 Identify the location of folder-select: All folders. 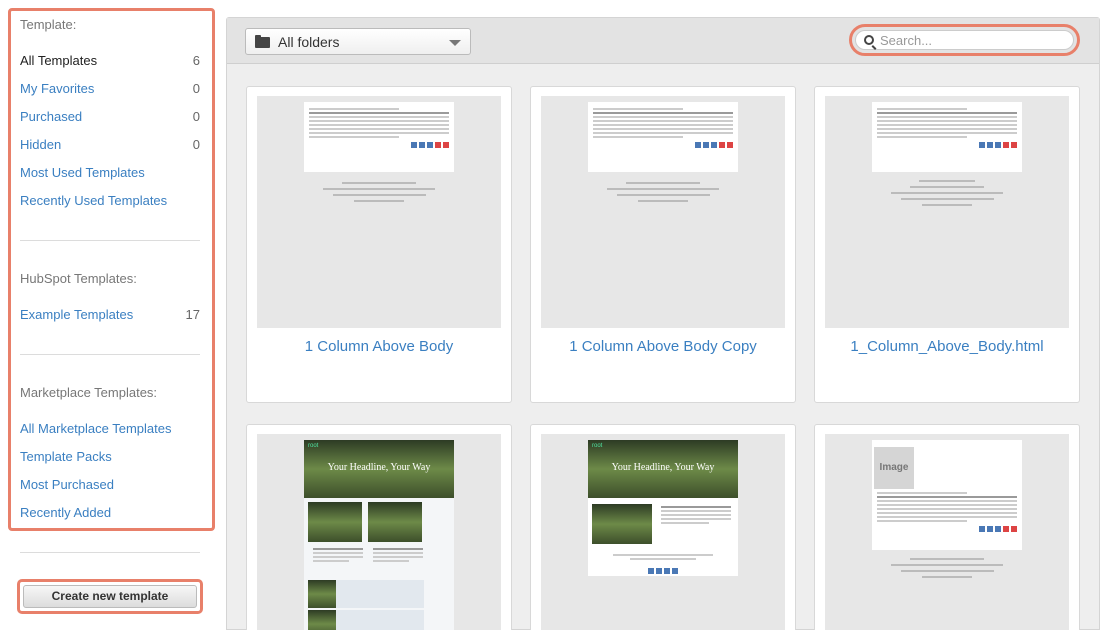
(358, 41).